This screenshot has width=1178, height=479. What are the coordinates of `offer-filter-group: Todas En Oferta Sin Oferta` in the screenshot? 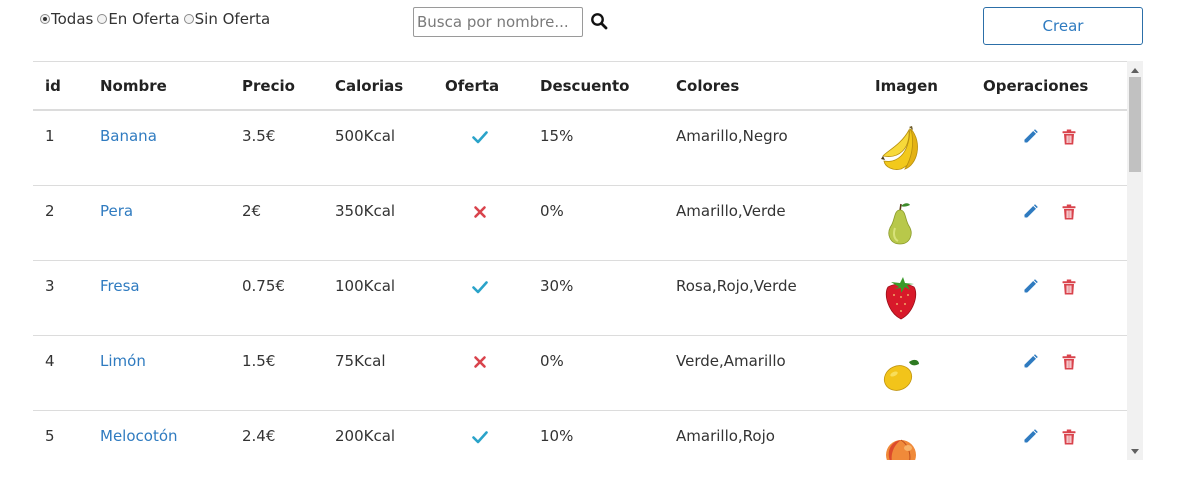 It's located at (157, 19).